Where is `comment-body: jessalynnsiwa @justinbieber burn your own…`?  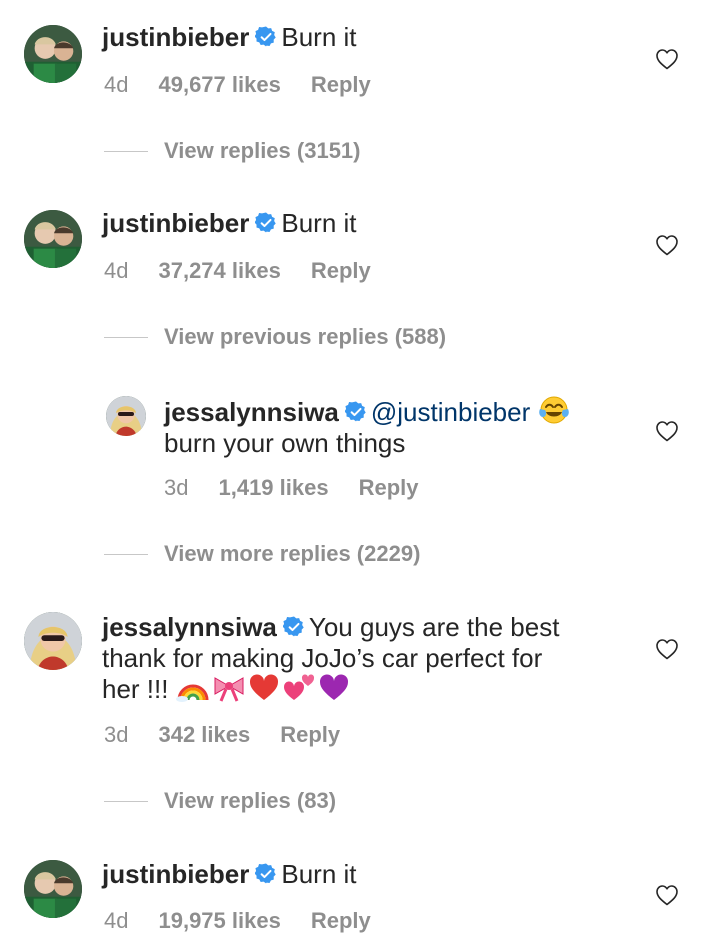
comment-body: jessalynnsiwa @justinbieber burn your own… is located at coordinates (368, 427).